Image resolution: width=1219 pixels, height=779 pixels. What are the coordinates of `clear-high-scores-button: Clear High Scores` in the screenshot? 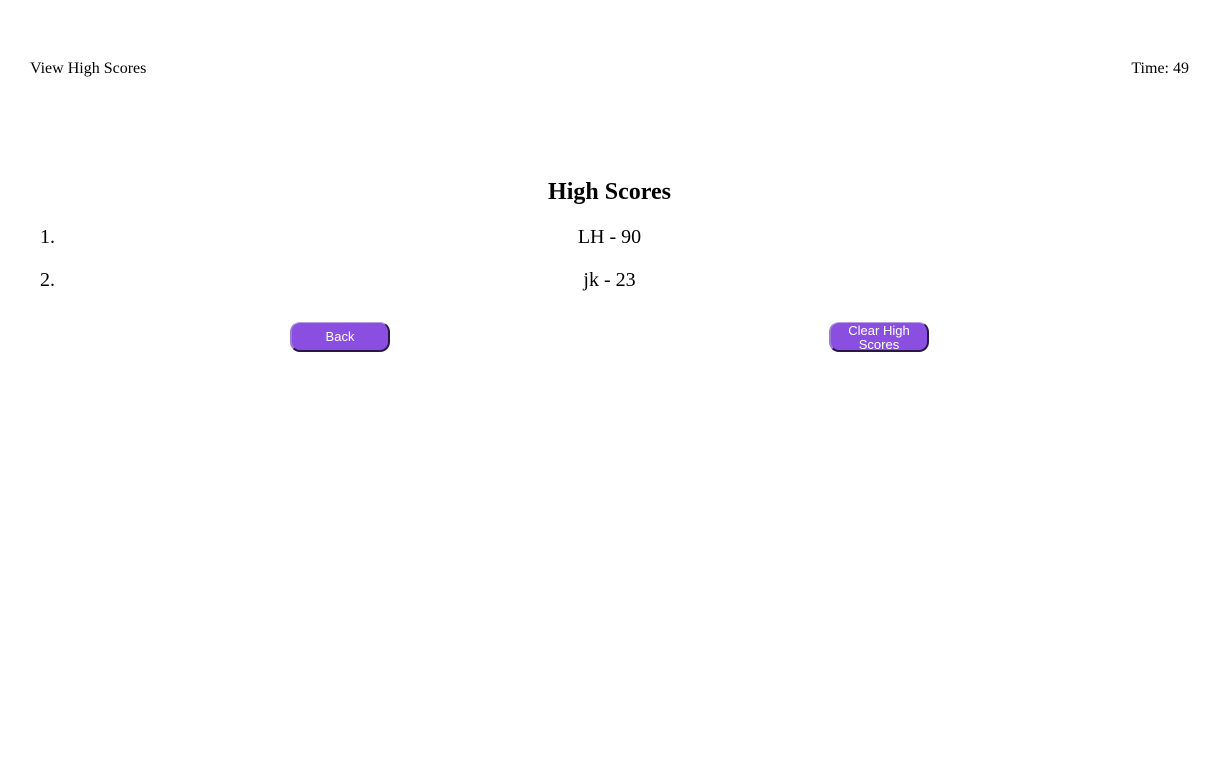 It's located at (879, 337).